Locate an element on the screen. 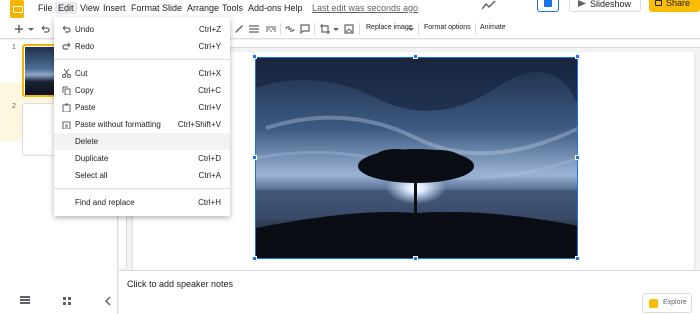 Image resolution: width=700 pixels, height=314 pixels. slides-logo-icon is located at coordinates (17, 9).